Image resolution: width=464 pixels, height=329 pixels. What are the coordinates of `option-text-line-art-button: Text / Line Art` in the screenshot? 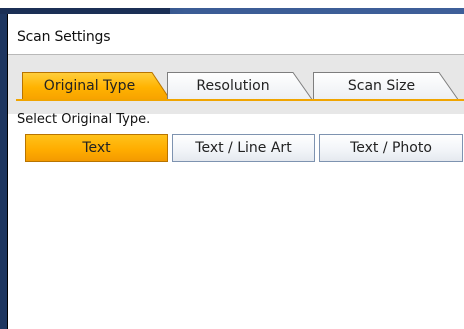 It's located at (243, 148).